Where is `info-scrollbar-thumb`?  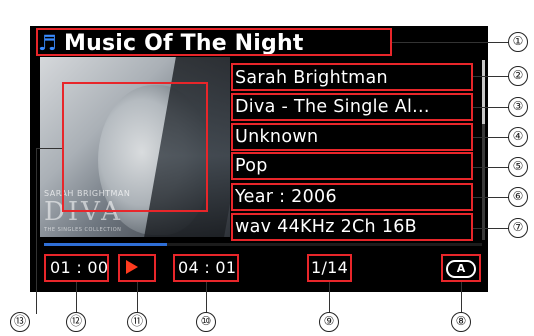 info-scrollbar-thumb is located at coordinates (483, 92).